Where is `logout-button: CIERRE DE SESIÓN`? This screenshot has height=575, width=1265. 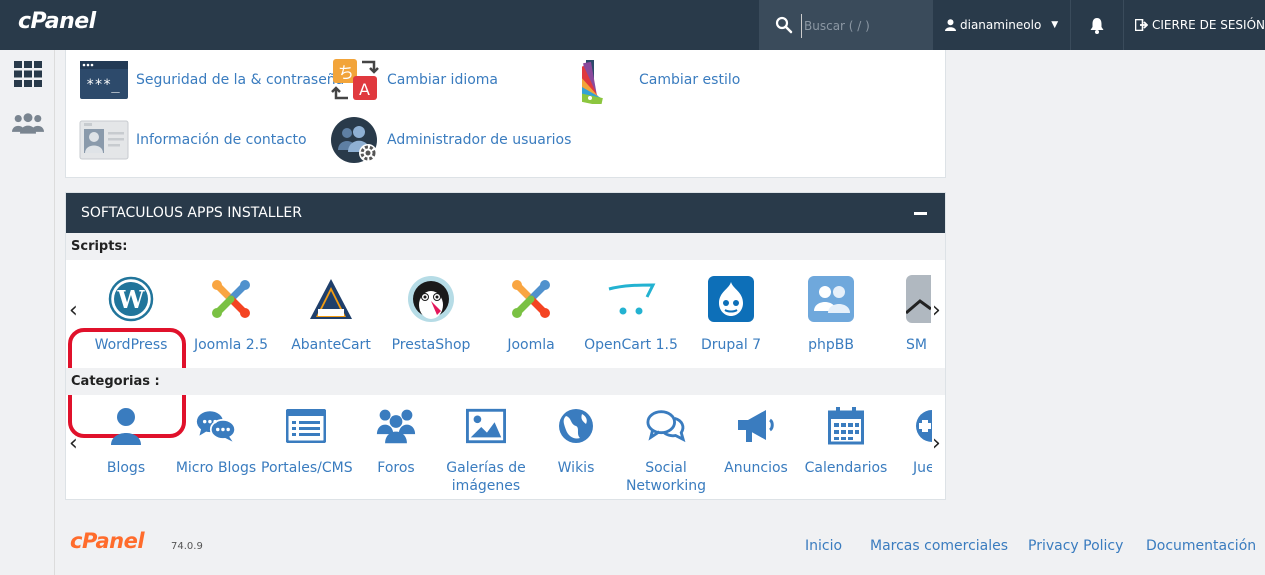
logout-button: CIERRE DE SESIÓN is located at coordinates (1194, 25).